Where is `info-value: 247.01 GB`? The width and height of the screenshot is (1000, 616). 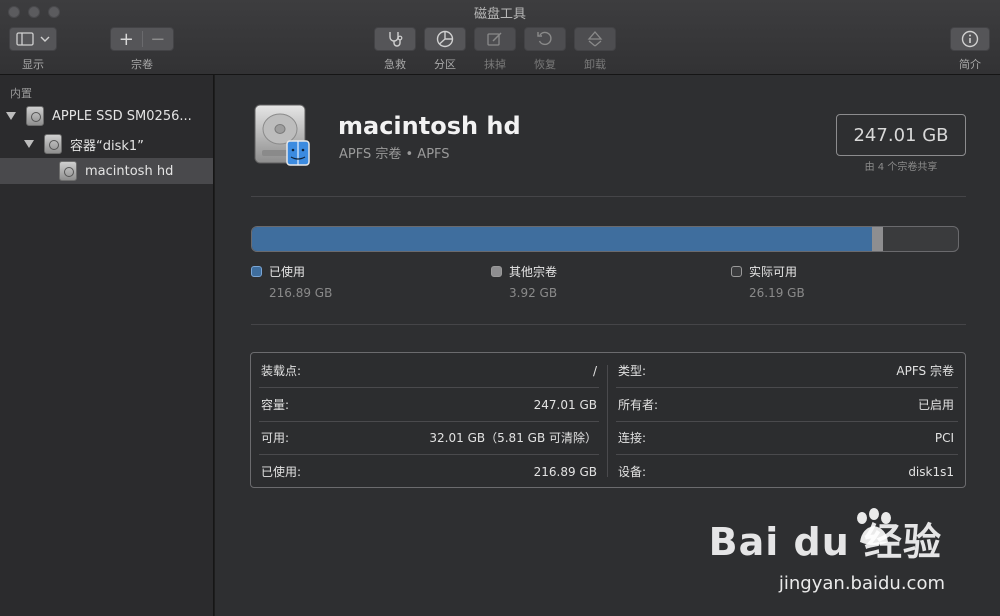 info-value: 247.01 GB is located at coordinates (565, 404).